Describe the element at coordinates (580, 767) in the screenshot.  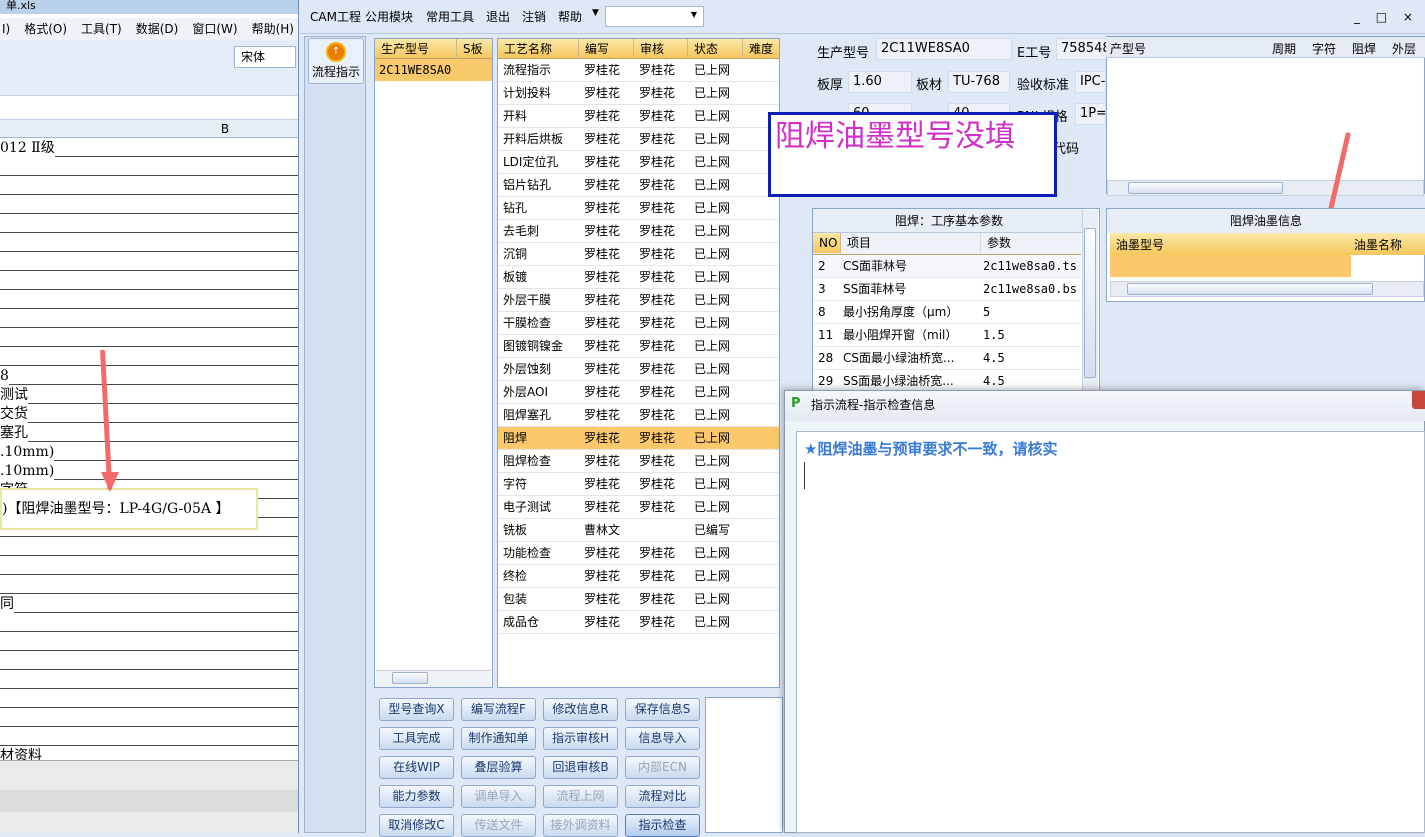
I see `action-button: 回退审核B` at that location.